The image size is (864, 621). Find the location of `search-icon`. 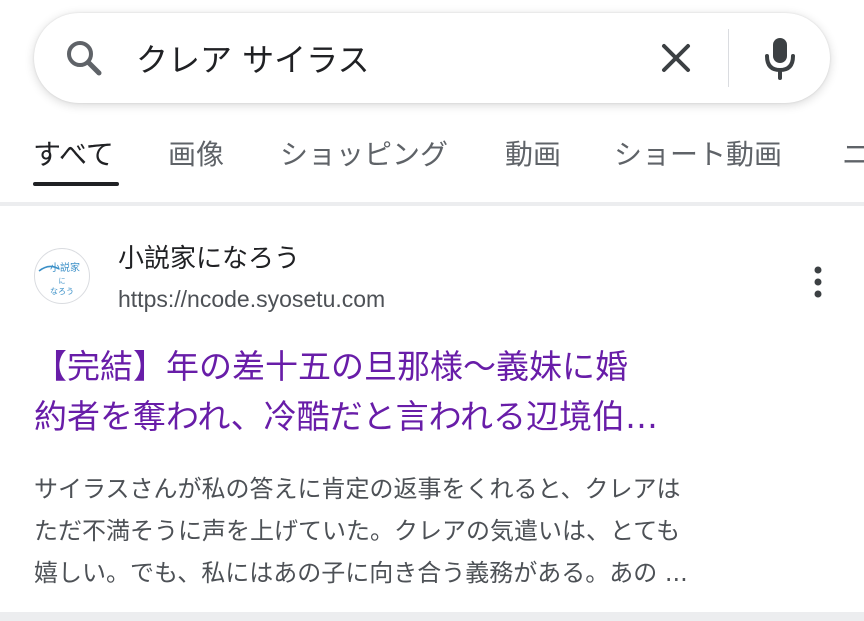

search-icon is located at coordinates (84, 58).